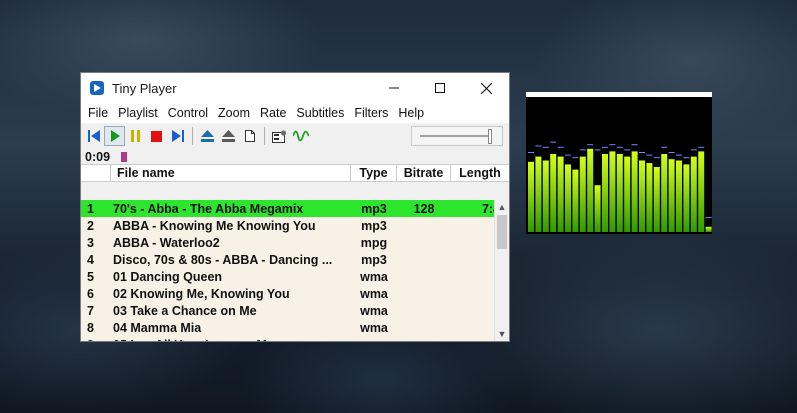  What do you see at coordinates (374, 173) in the screenshot?
I see `column-header-type: Type` at bounding box center [374, 173].